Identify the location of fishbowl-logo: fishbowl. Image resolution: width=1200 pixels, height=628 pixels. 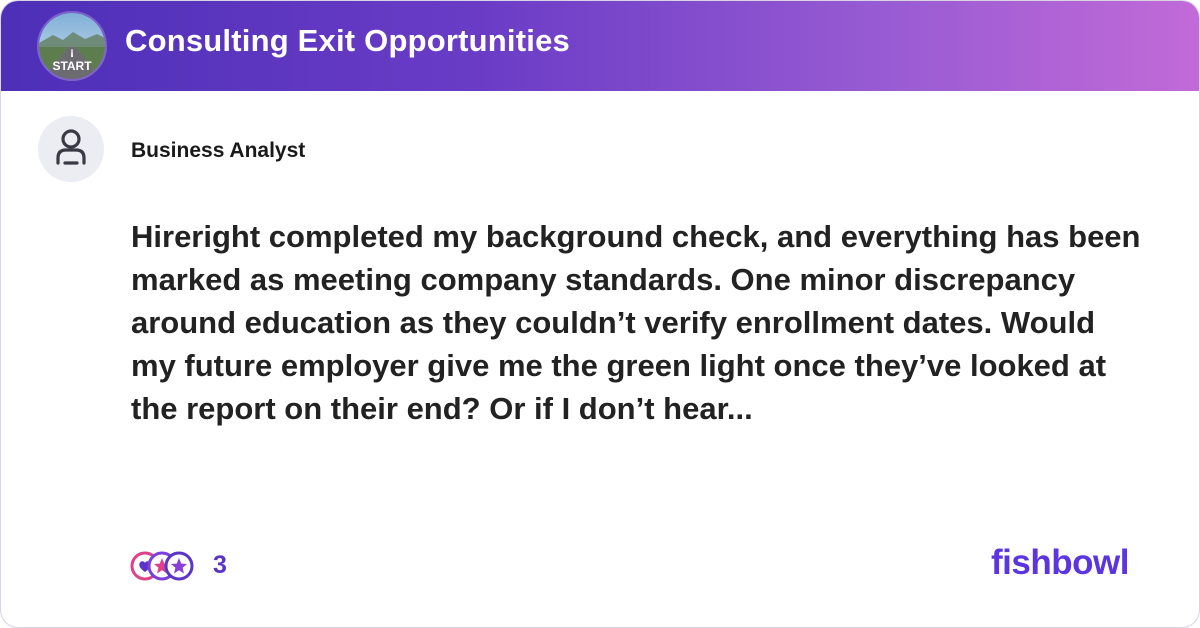
(1060, 563).